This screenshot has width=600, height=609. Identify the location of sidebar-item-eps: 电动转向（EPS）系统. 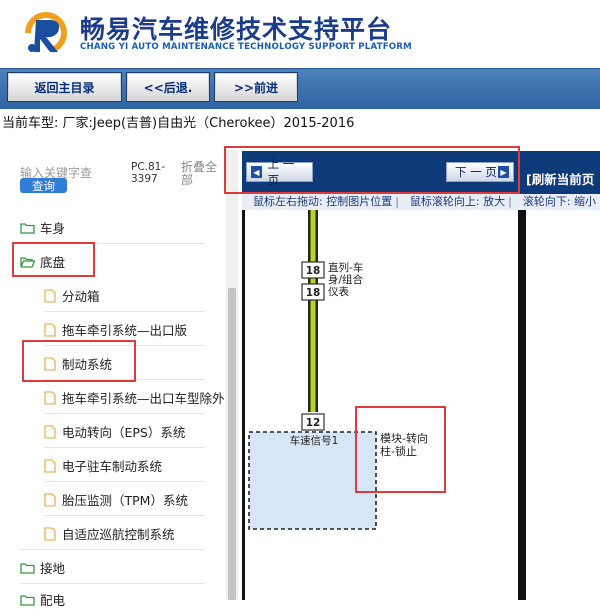
(114, 431).